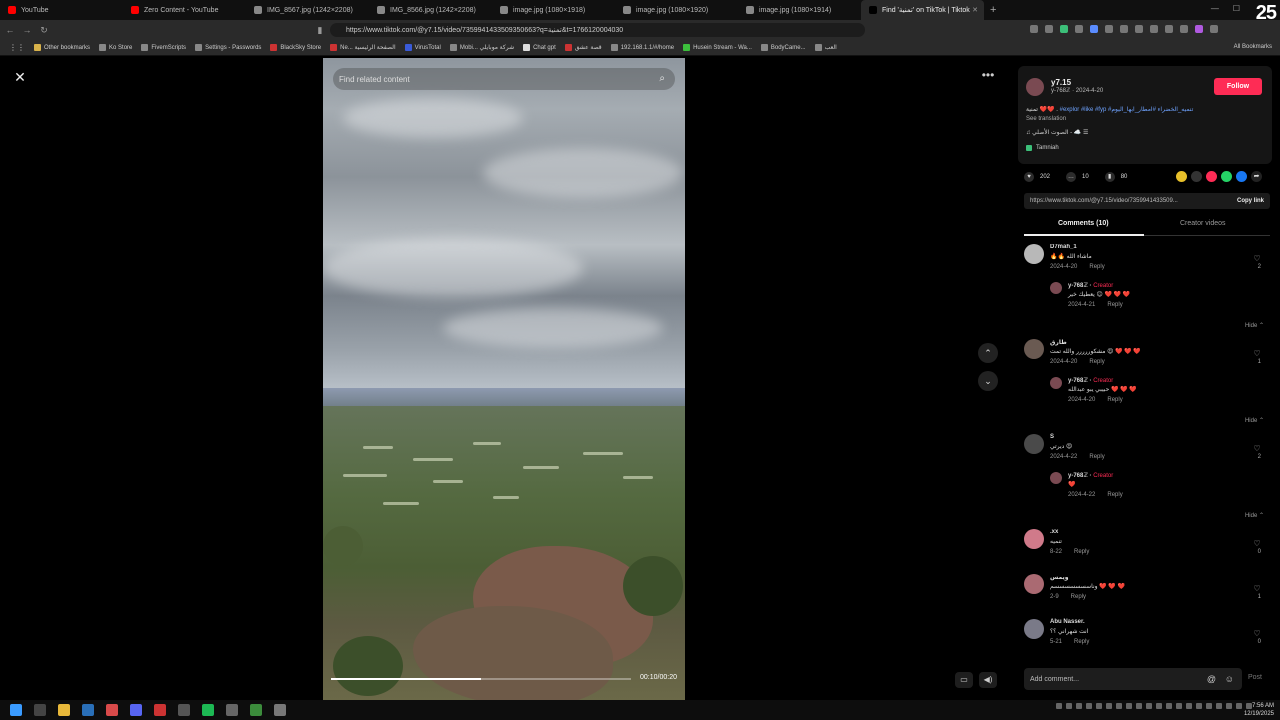 Image resolution: width=1280 pixels, height=720 pixels. What do you see at coordinates (1226, 176) in the screenshot?
I see `whatsapp-icon` at bounding box center [1226, 176].